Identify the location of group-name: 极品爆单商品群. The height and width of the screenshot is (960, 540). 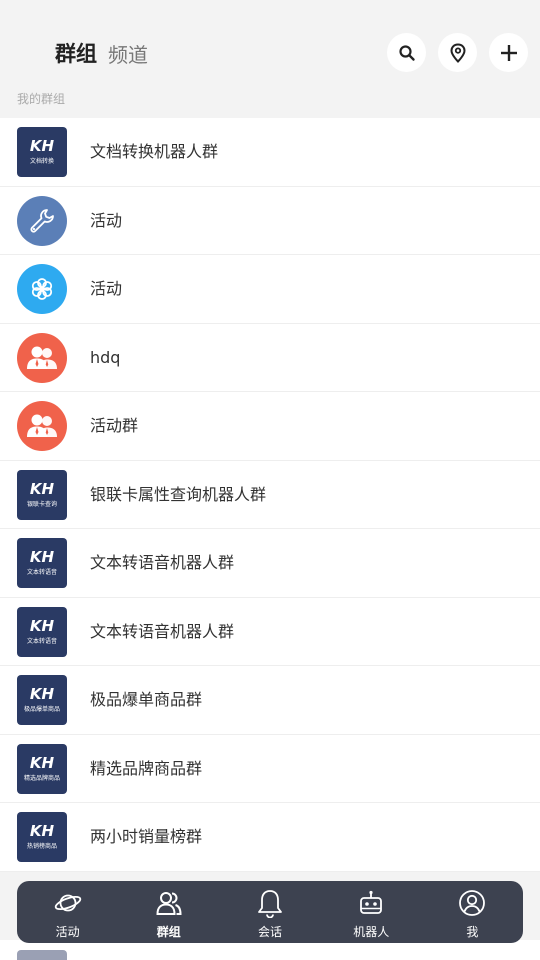
(146, 699).